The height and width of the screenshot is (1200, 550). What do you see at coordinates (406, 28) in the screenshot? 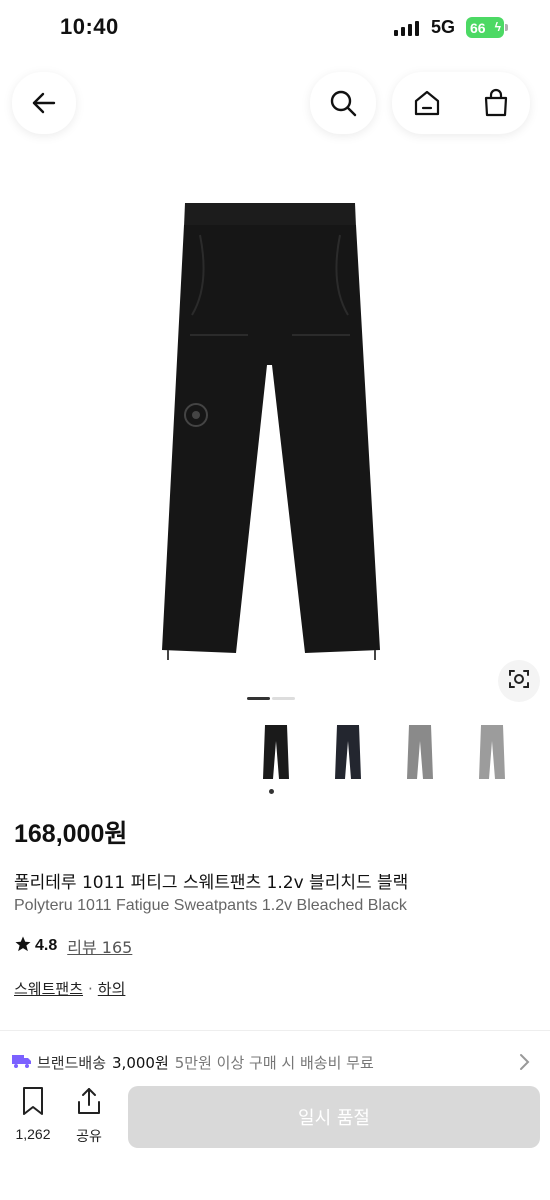
I see `signal-icon` at bounding box center [406, 28].